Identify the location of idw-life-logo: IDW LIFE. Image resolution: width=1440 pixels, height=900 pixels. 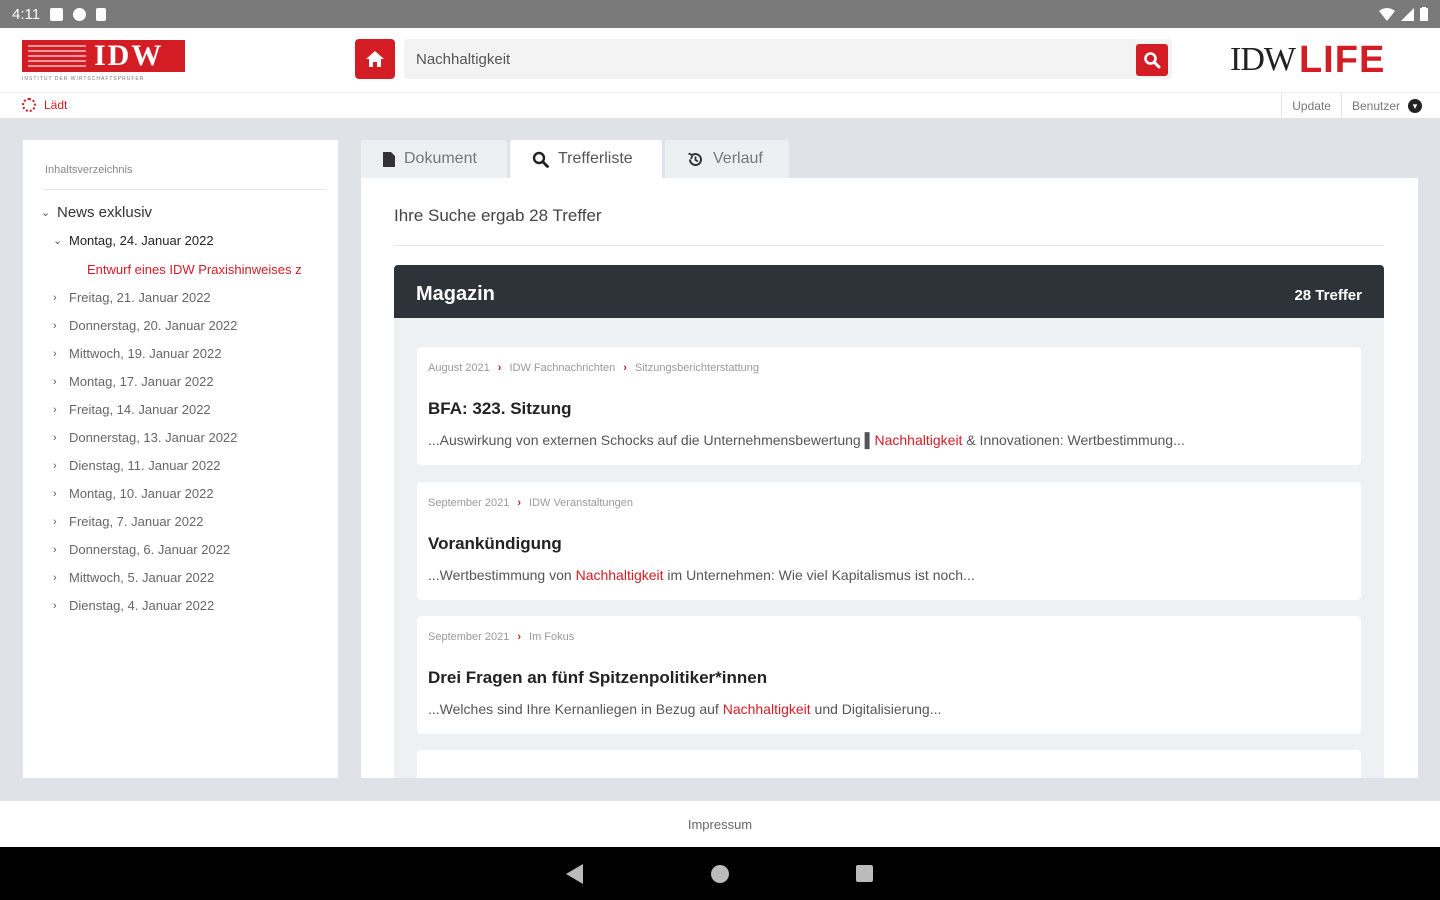
(1308, 59).